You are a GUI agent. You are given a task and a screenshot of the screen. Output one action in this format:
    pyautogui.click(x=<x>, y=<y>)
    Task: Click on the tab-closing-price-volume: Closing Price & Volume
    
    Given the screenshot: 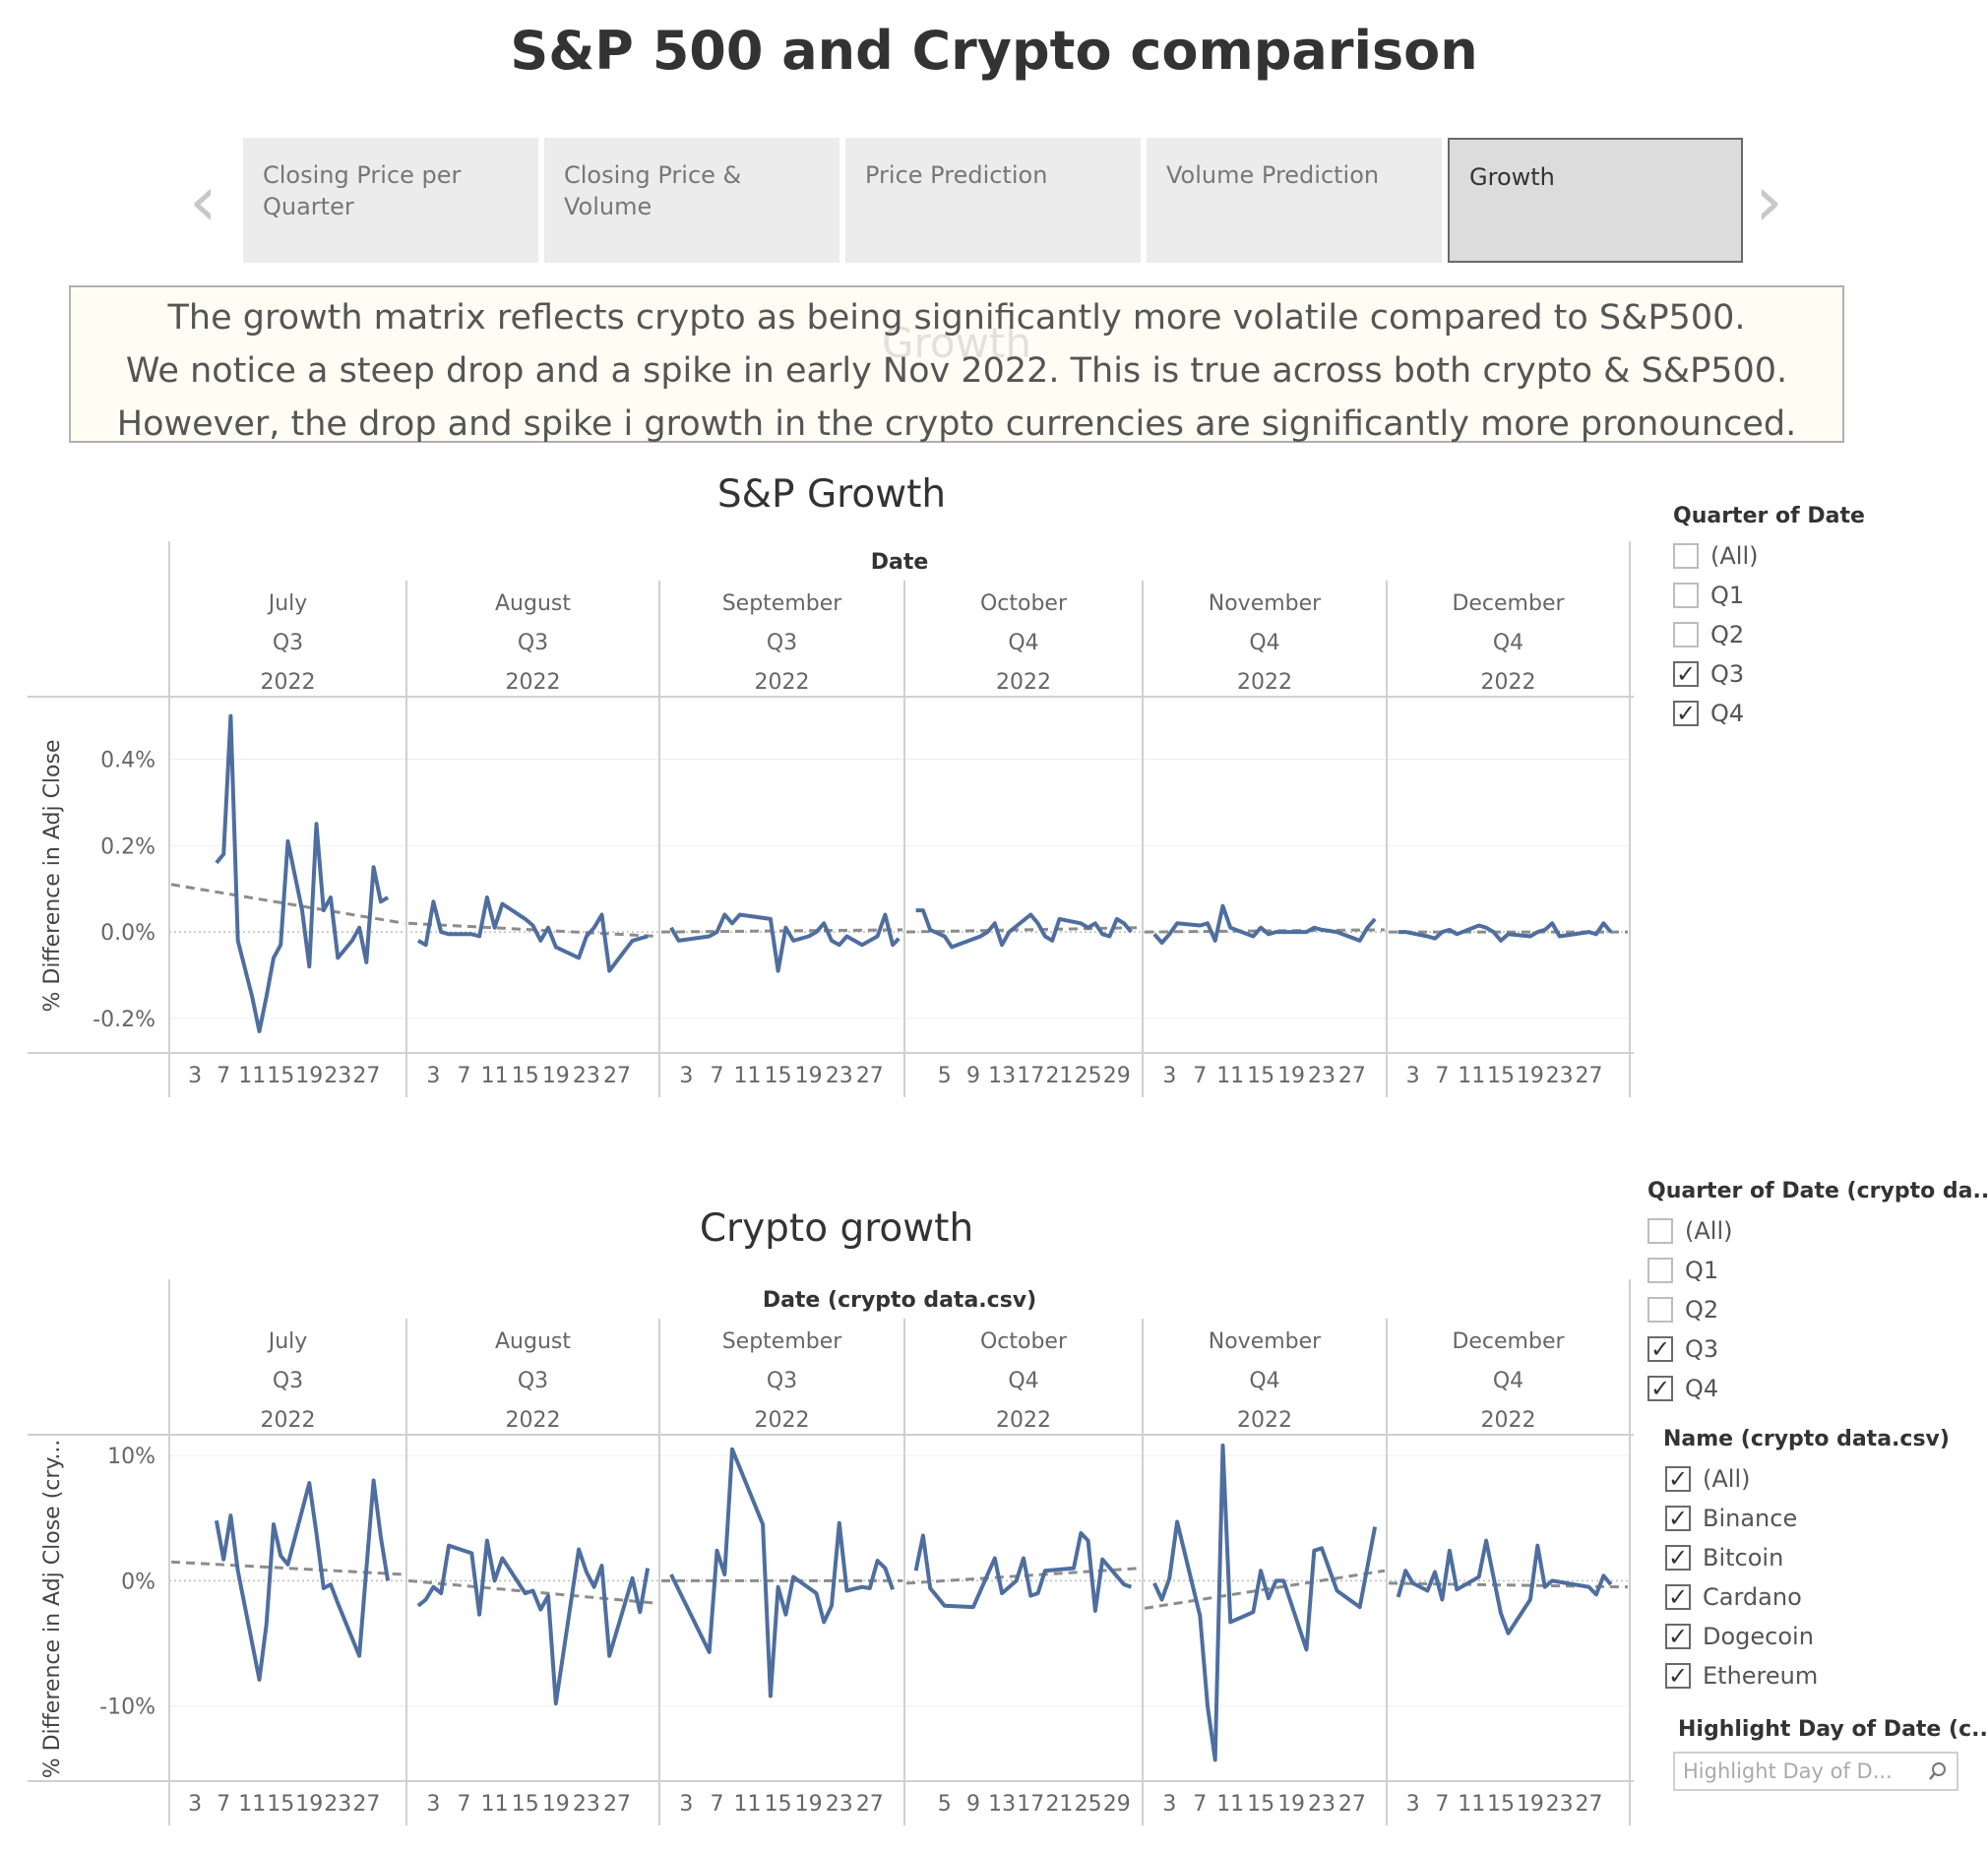 What is the action you would take?
    pyautogui.click(x=692, y=200)
    